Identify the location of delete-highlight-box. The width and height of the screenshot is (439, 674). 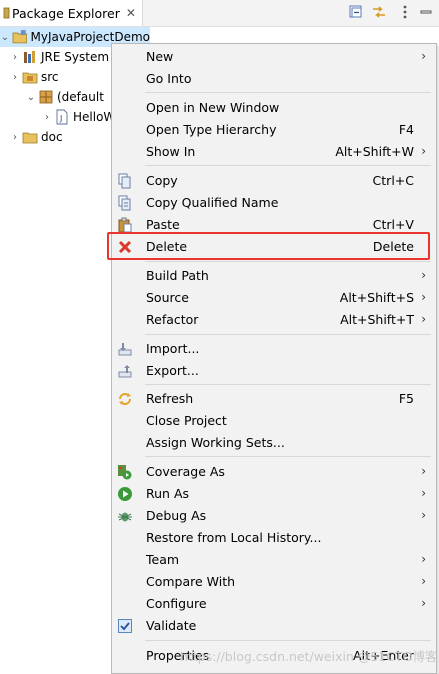
(268, 246).